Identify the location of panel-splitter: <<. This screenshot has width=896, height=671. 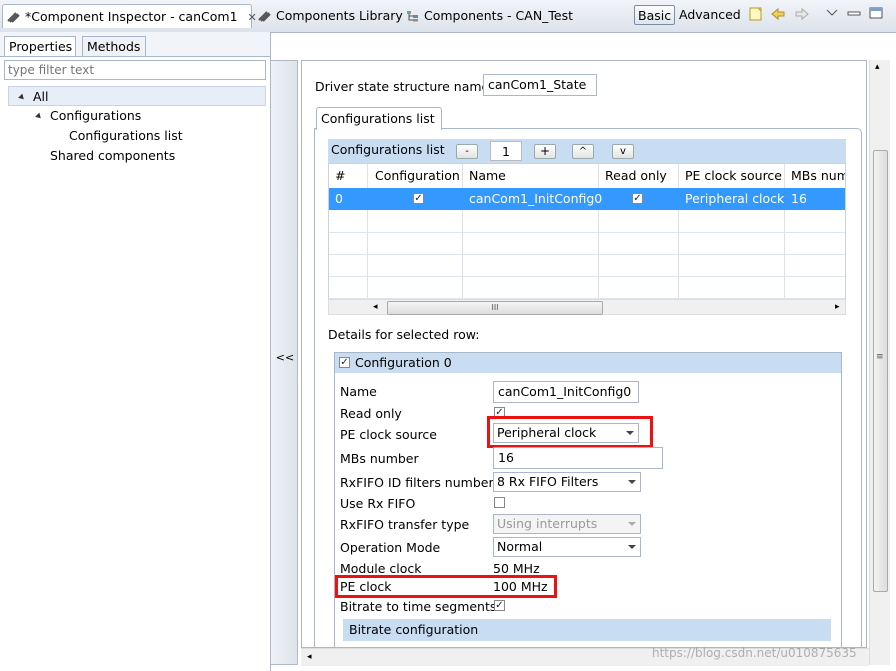
(284, 362).